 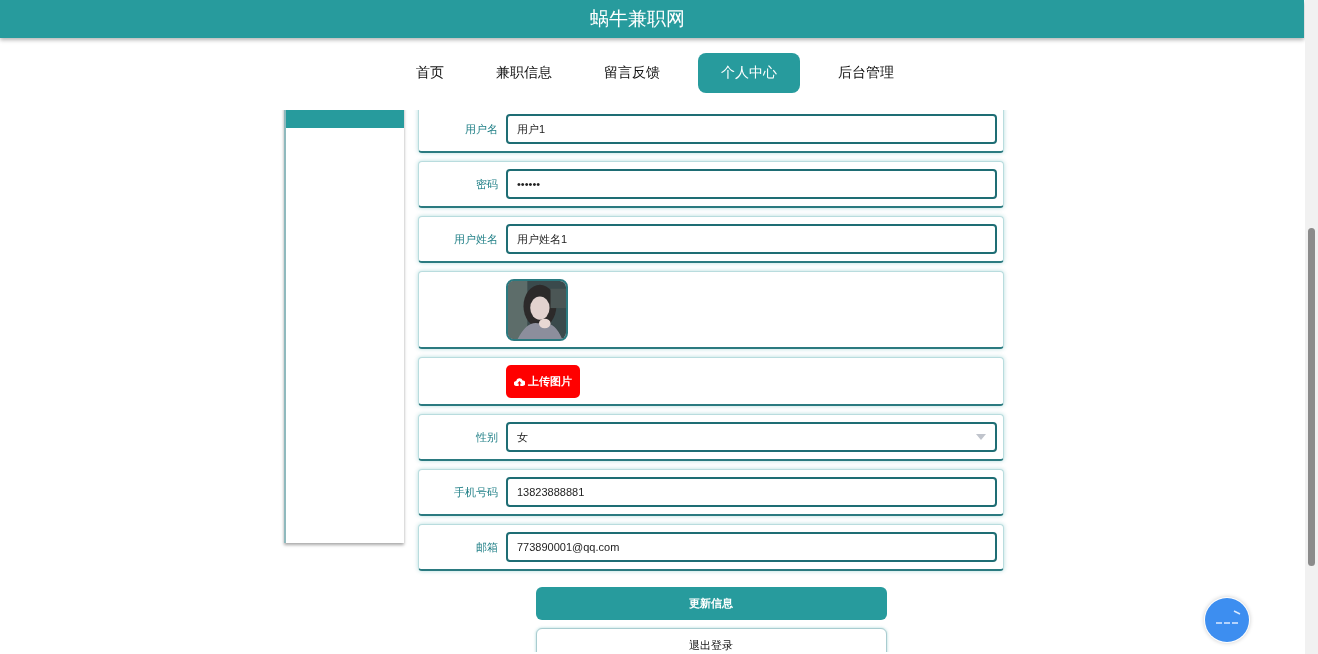 I want to click on field-label: 用户名, so click(x=481, y=129).